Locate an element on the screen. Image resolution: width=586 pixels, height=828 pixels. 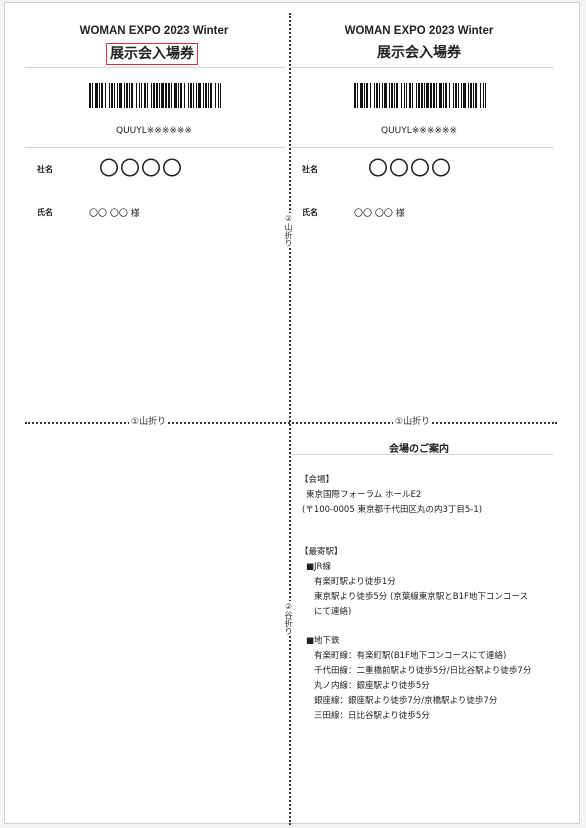
jr-line: にて連絡) is located at coordinates (333, 612).